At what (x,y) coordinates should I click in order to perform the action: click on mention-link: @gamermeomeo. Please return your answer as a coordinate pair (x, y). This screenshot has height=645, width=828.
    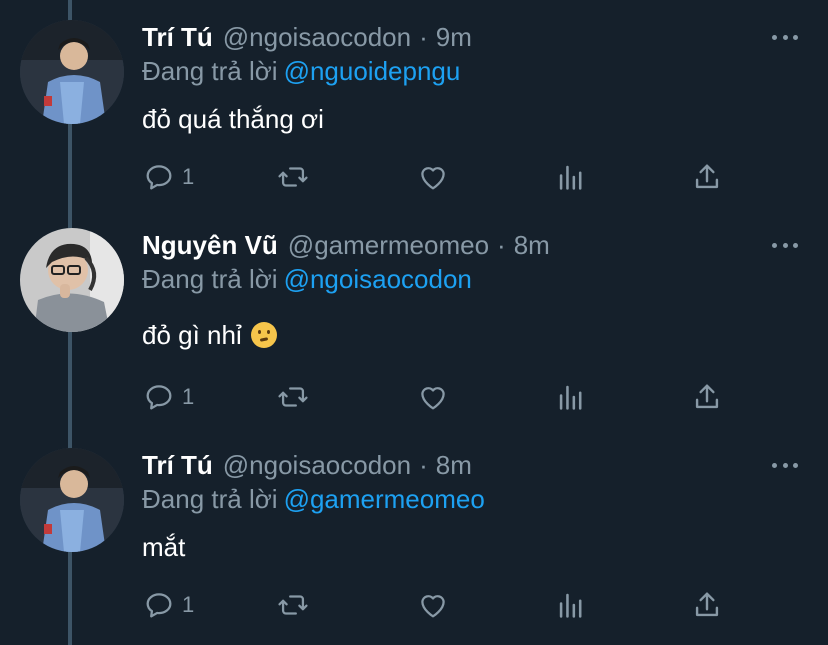
    Looking at the image, I should click on (384, 499).